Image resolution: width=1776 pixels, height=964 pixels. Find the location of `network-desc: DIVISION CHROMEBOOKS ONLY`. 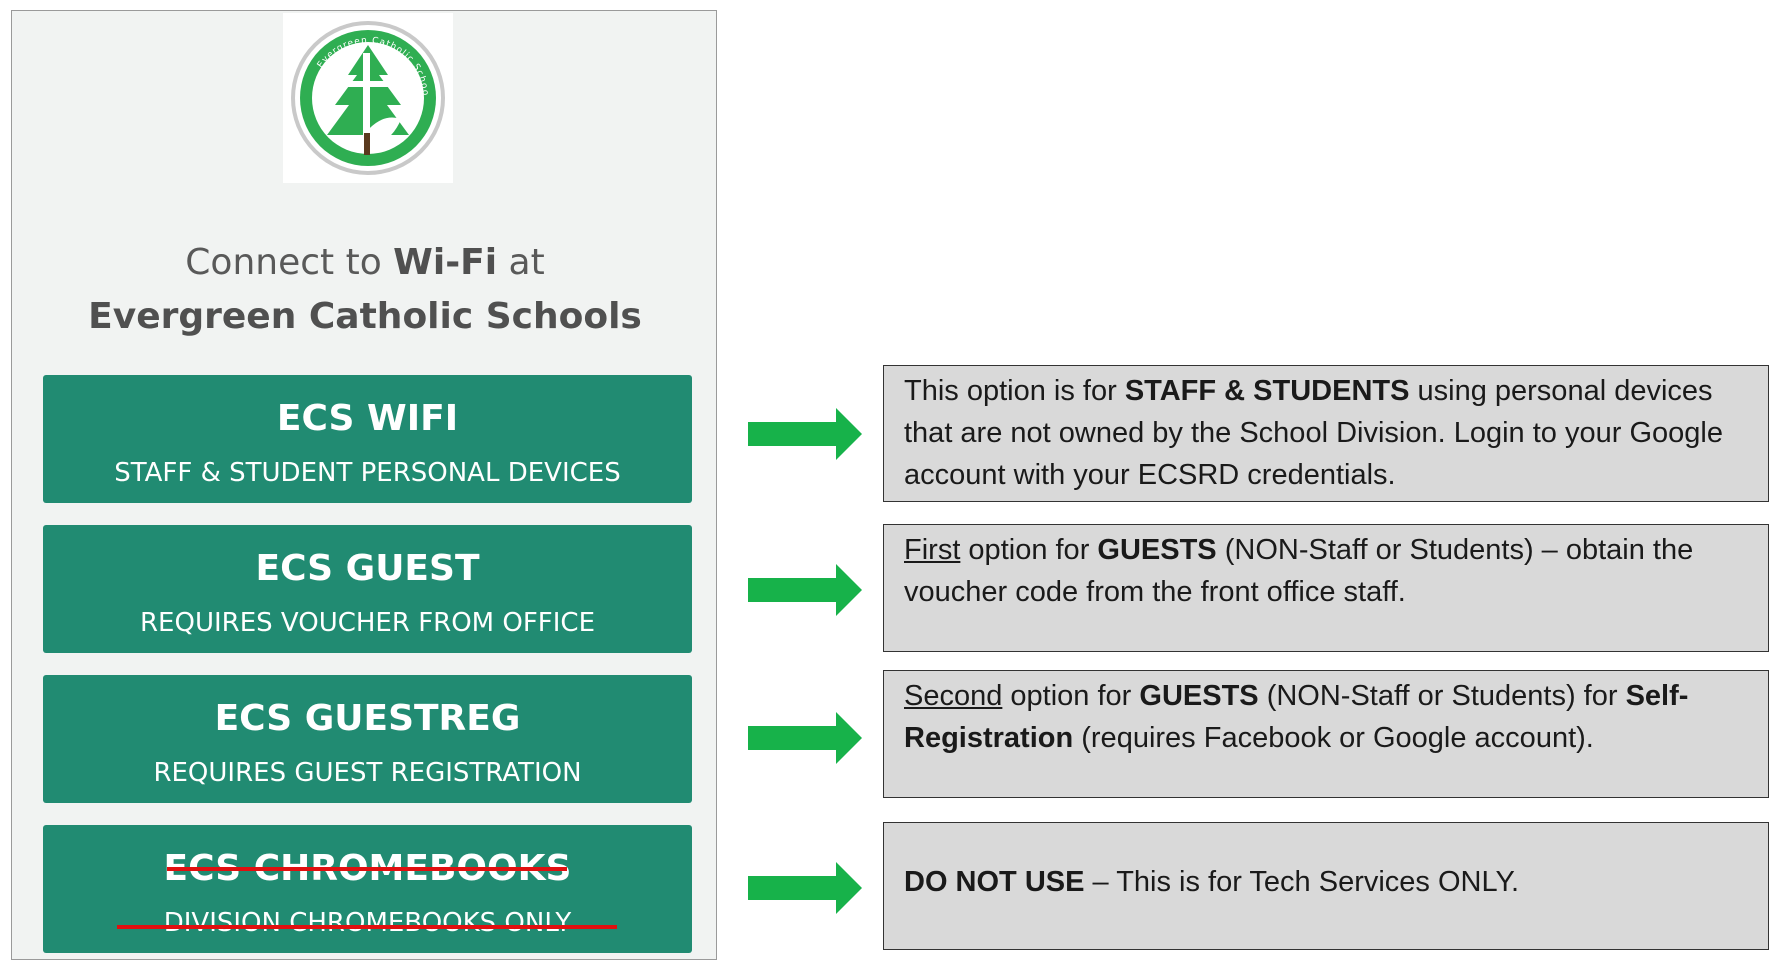

network-desc: DIVISION CHROMEBOOKS ONLY is located at coordinates (367, 923).